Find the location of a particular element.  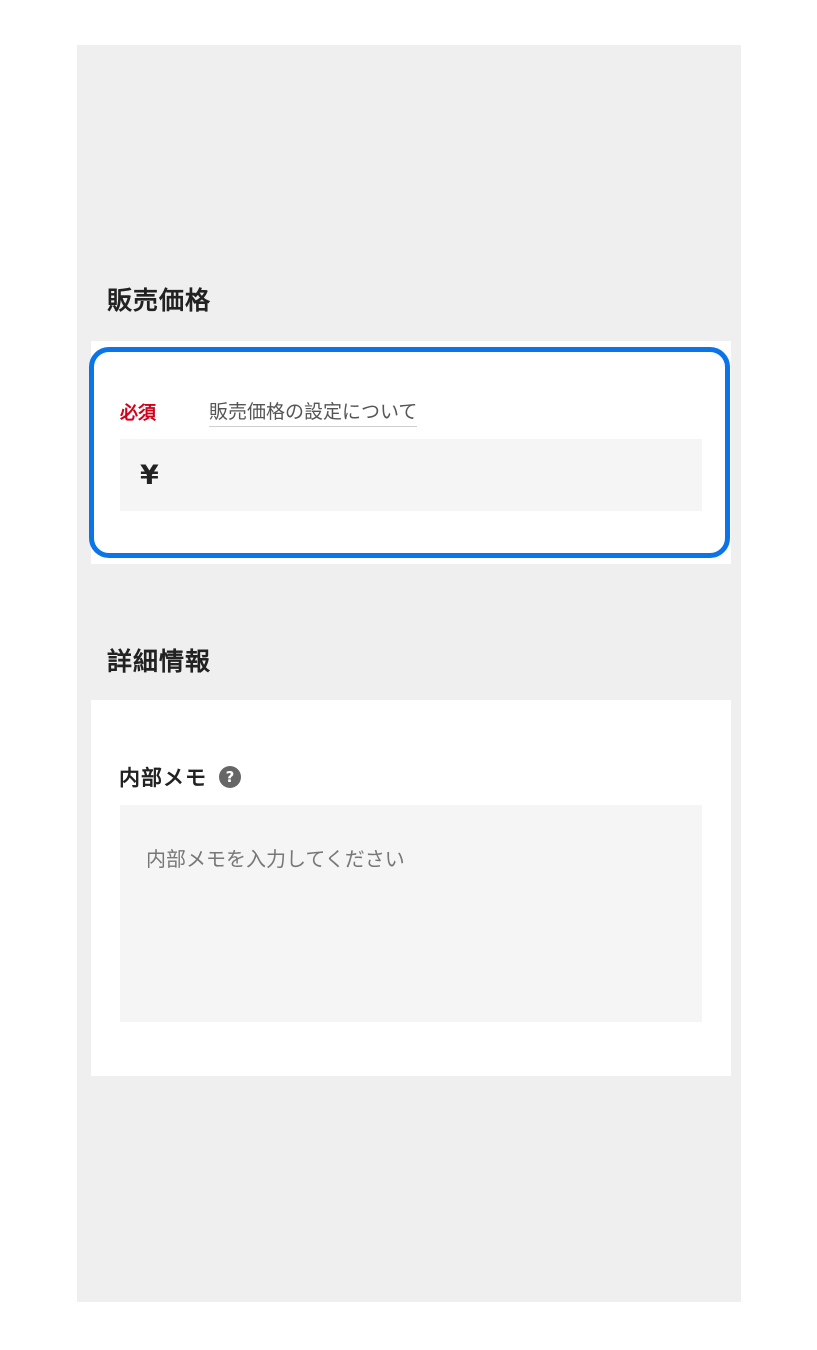

memo-label: 内部メモ is located at coordinates (163, 778).